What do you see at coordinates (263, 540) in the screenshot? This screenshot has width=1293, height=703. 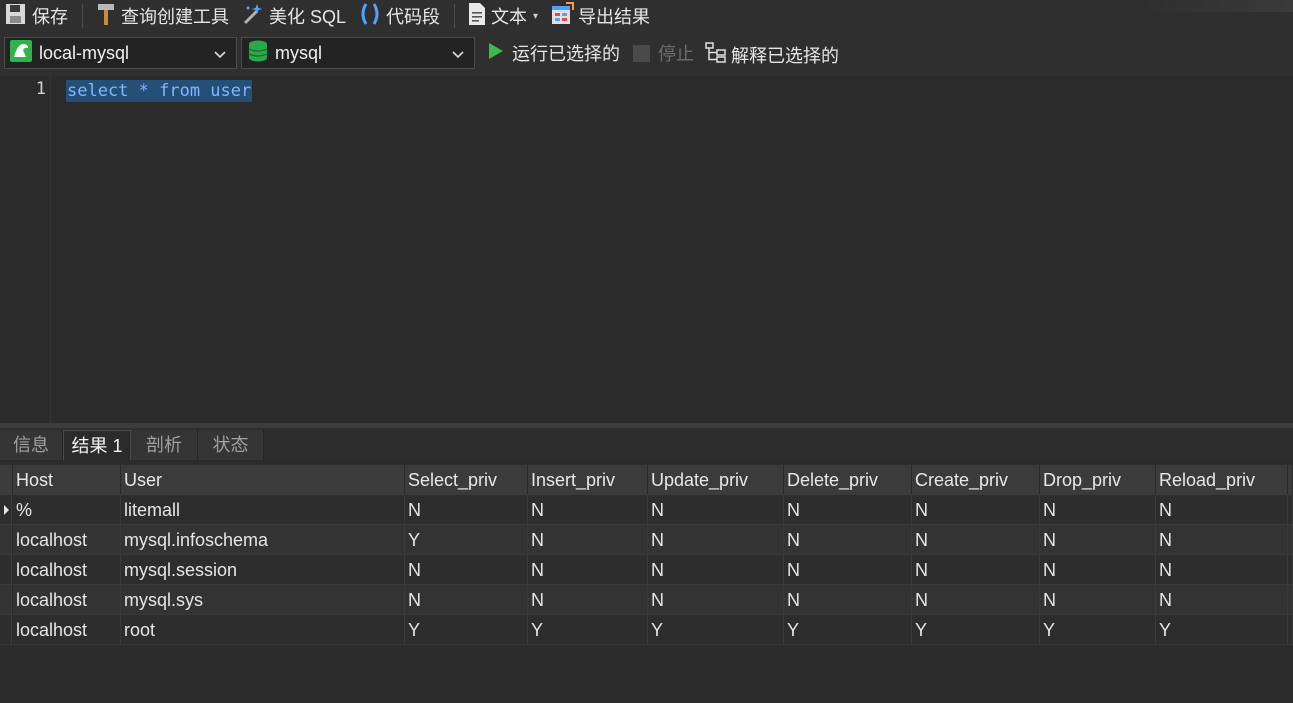 I see `cell-user: mysql.infoschema` at bounding box center [263, 540].